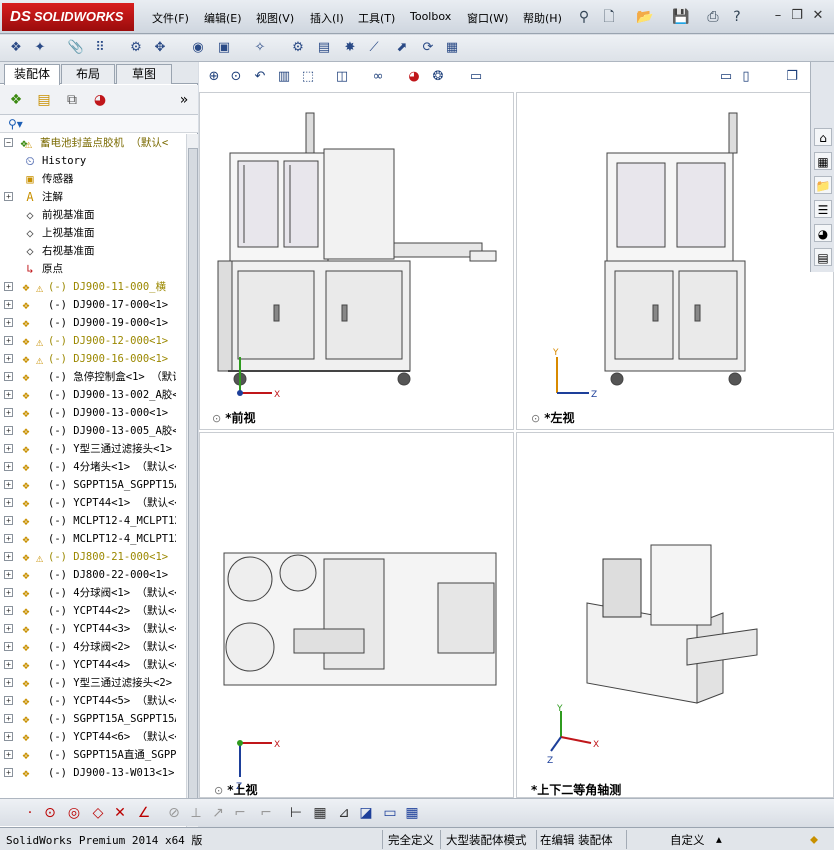  I want to click on tab-sketch: 草图, so click(144, 74).